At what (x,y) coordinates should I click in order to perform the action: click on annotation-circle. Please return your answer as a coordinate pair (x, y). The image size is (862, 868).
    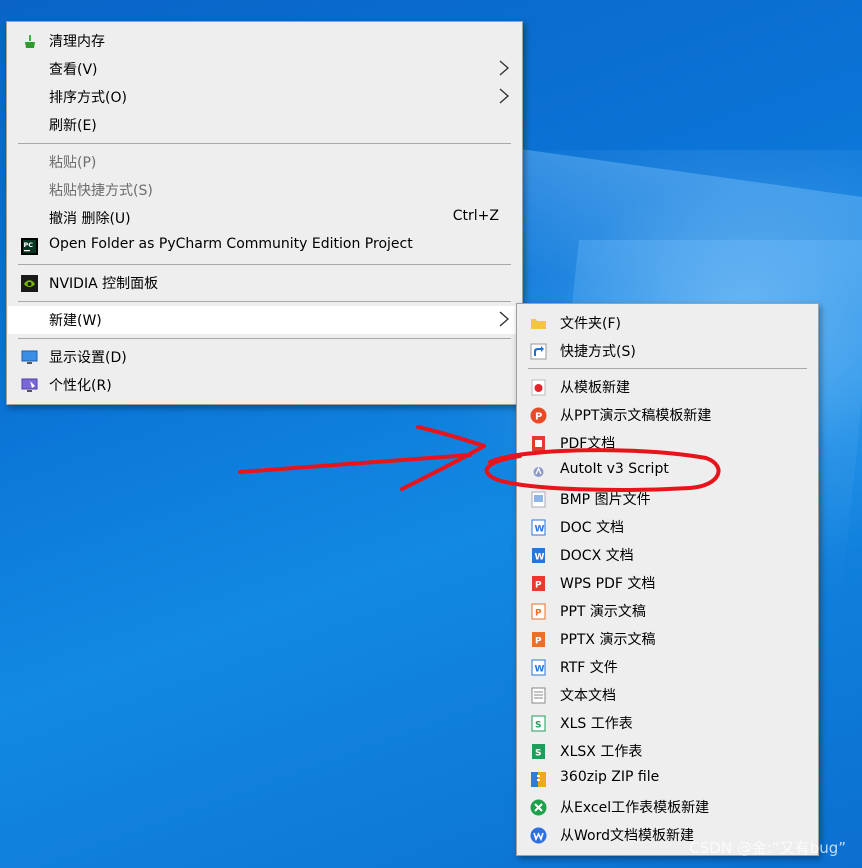
    Looking at the image, I should click on (602, 470).